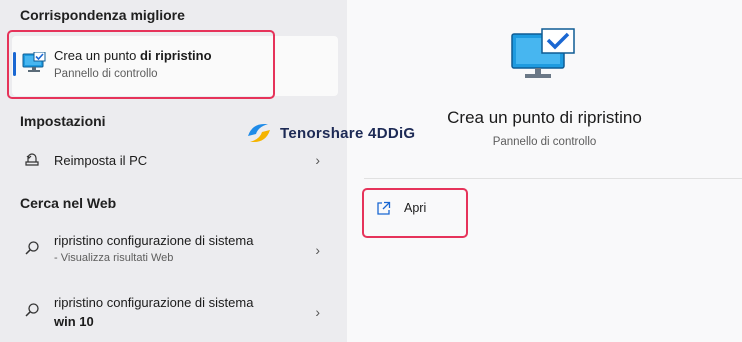 The height and width of the screenshot is (342, 742). Describe the element at coordinates (68, 203) in the screenshot. I see `web-search-heading: Cerca nel Web` at that location.